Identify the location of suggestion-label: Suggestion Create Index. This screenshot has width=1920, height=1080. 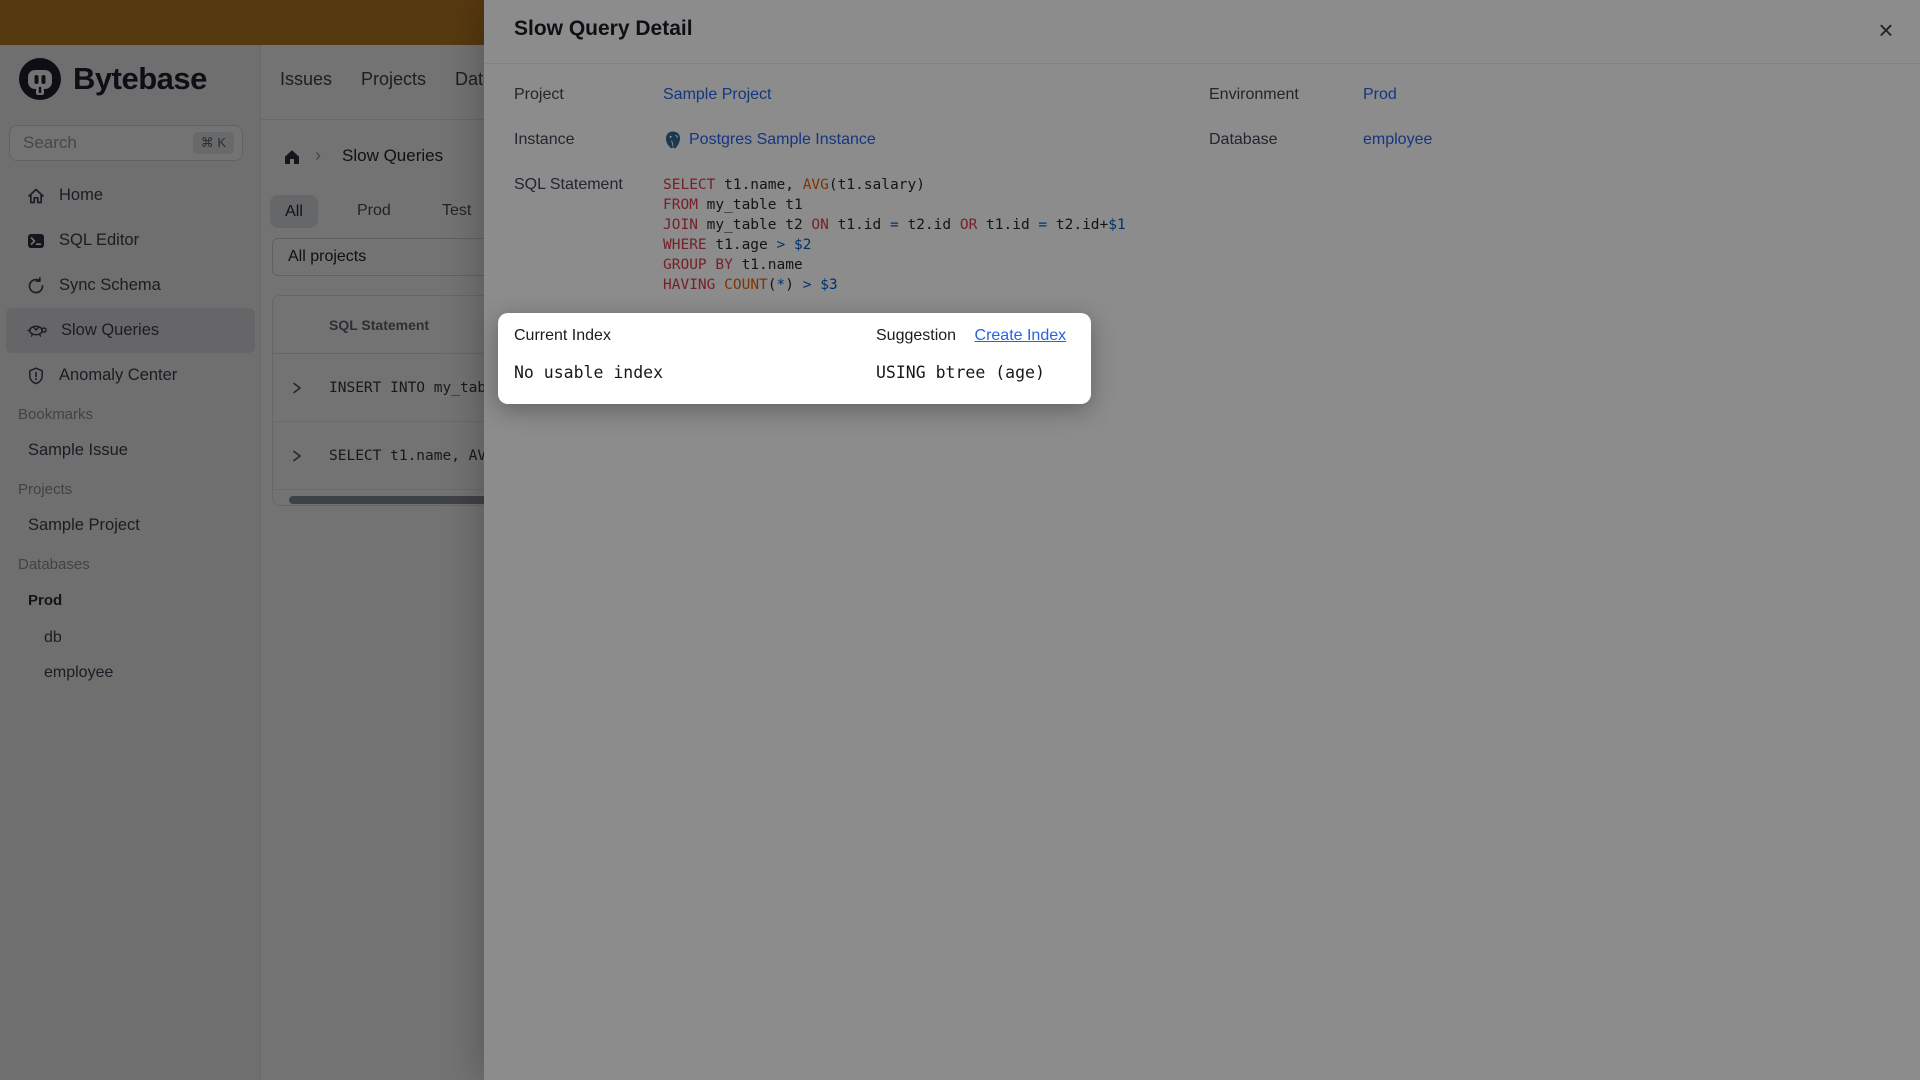
(971, 335).